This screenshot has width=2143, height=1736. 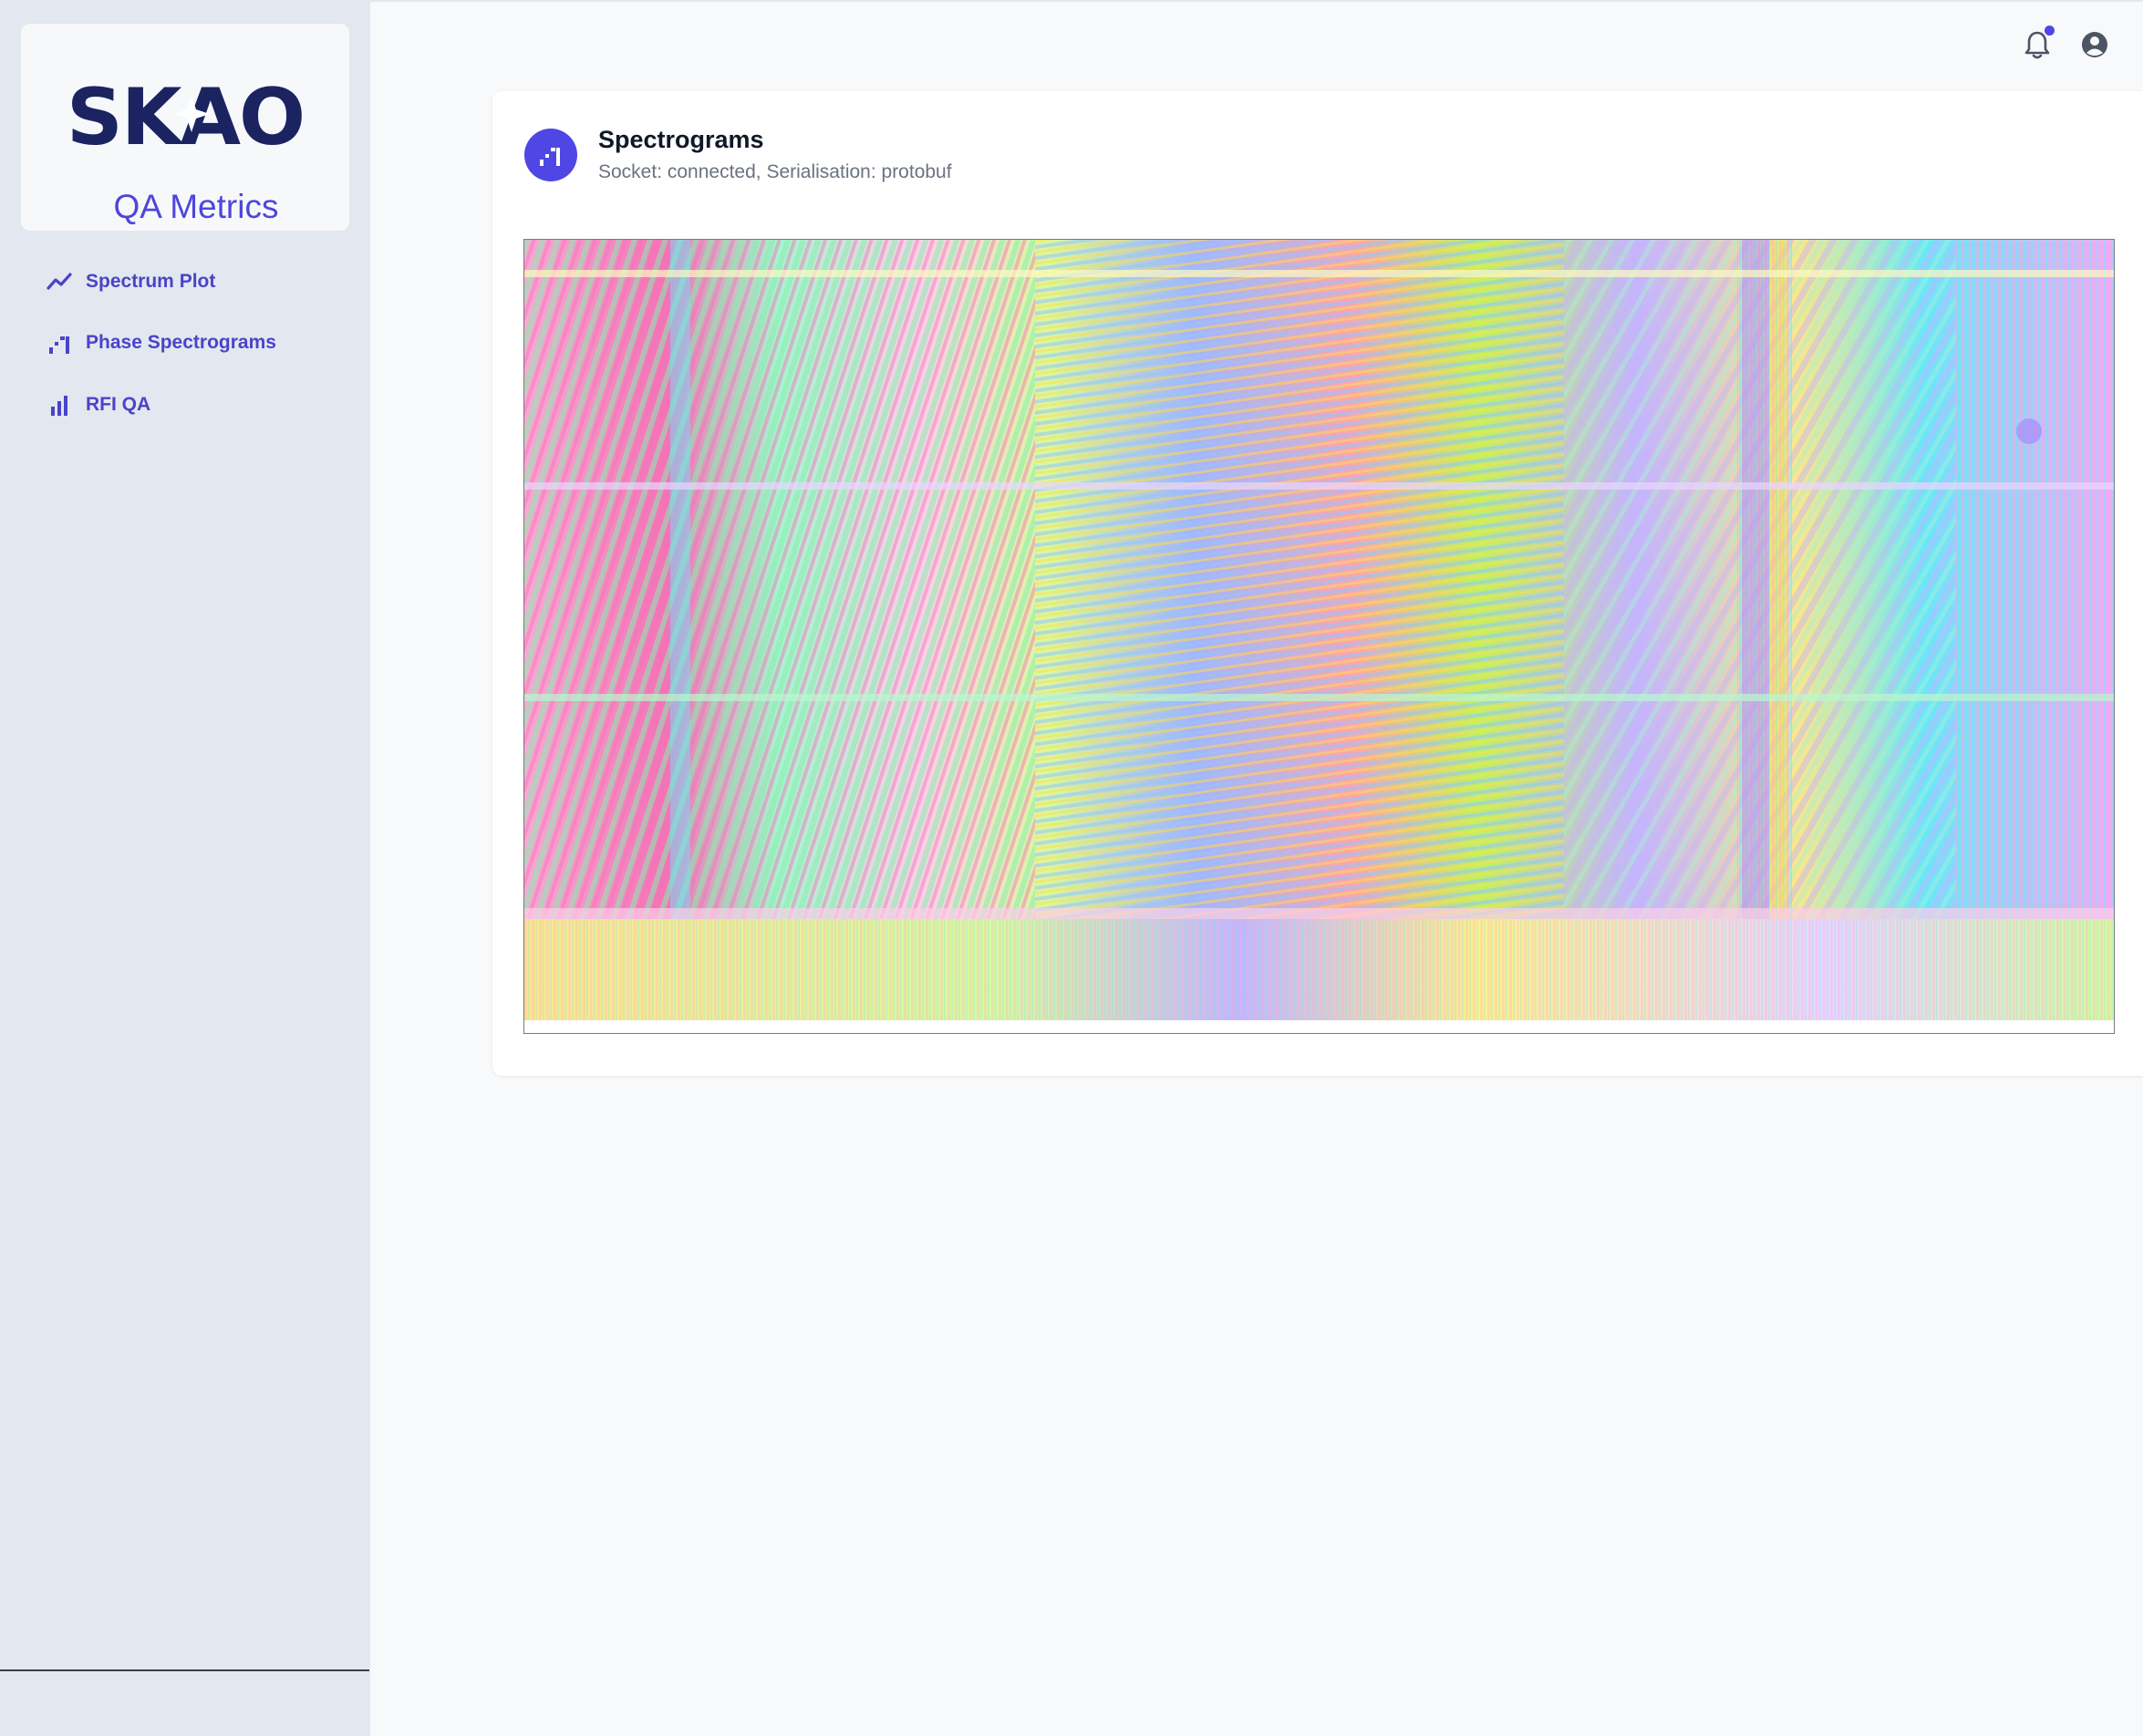 What do you see at coordinates (2094, 44) in the screenshot?
I see `user-circle-icon` at bounding box center [2094, 44].